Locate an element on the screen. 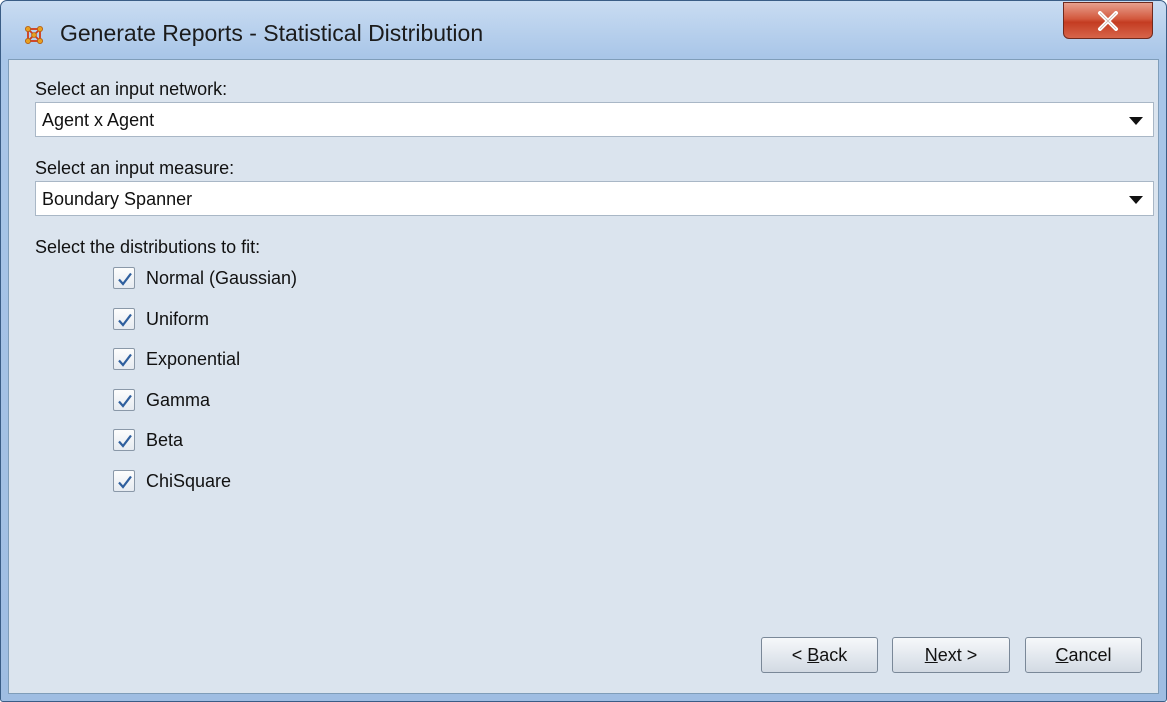  cancel-button: Cancel is located at coordinates (1083, 655).